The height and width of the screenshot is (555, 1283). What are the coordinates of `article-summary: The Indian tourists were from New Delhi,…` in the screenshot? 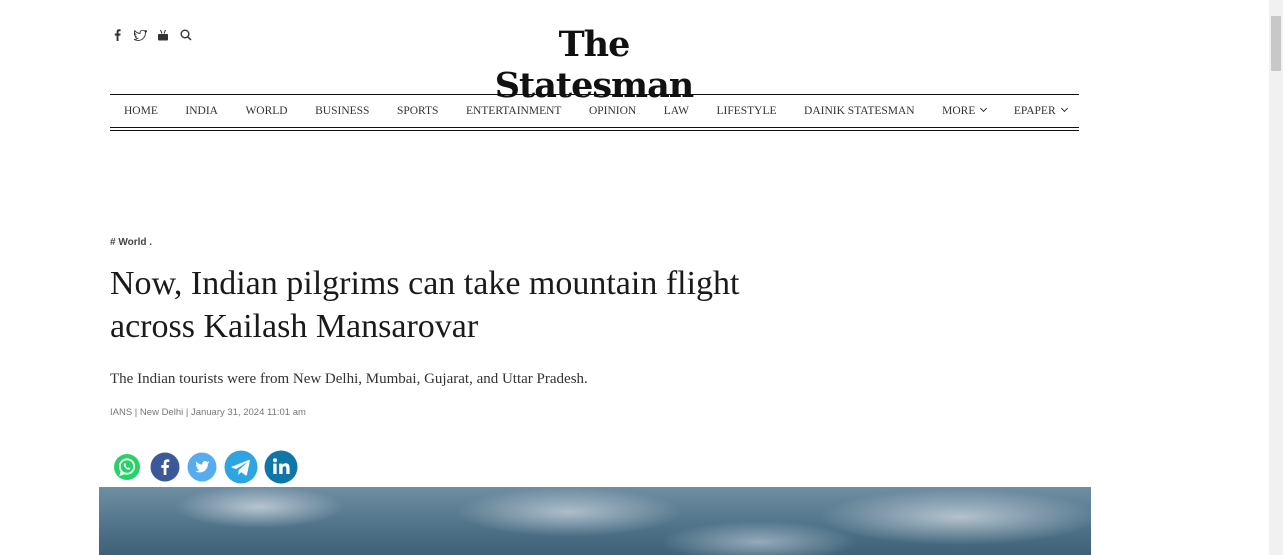 It's located at (349, 379).